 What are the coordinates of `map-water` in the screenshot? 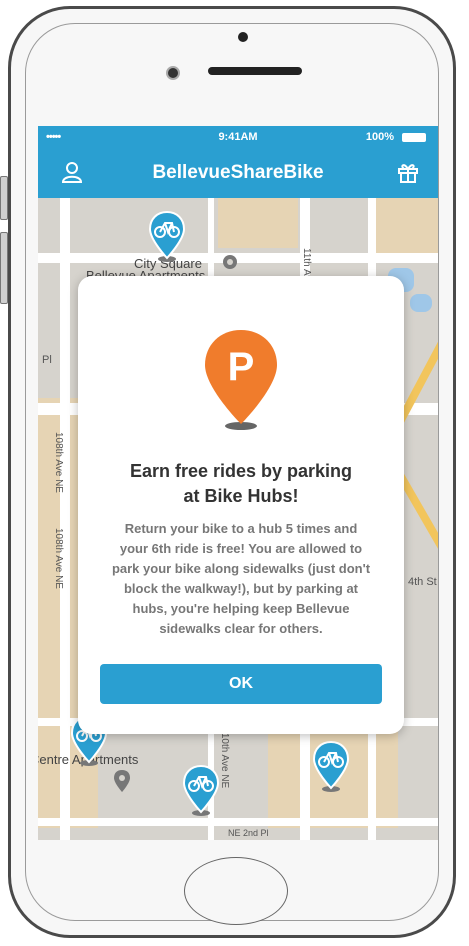 It's located at (421, 303).